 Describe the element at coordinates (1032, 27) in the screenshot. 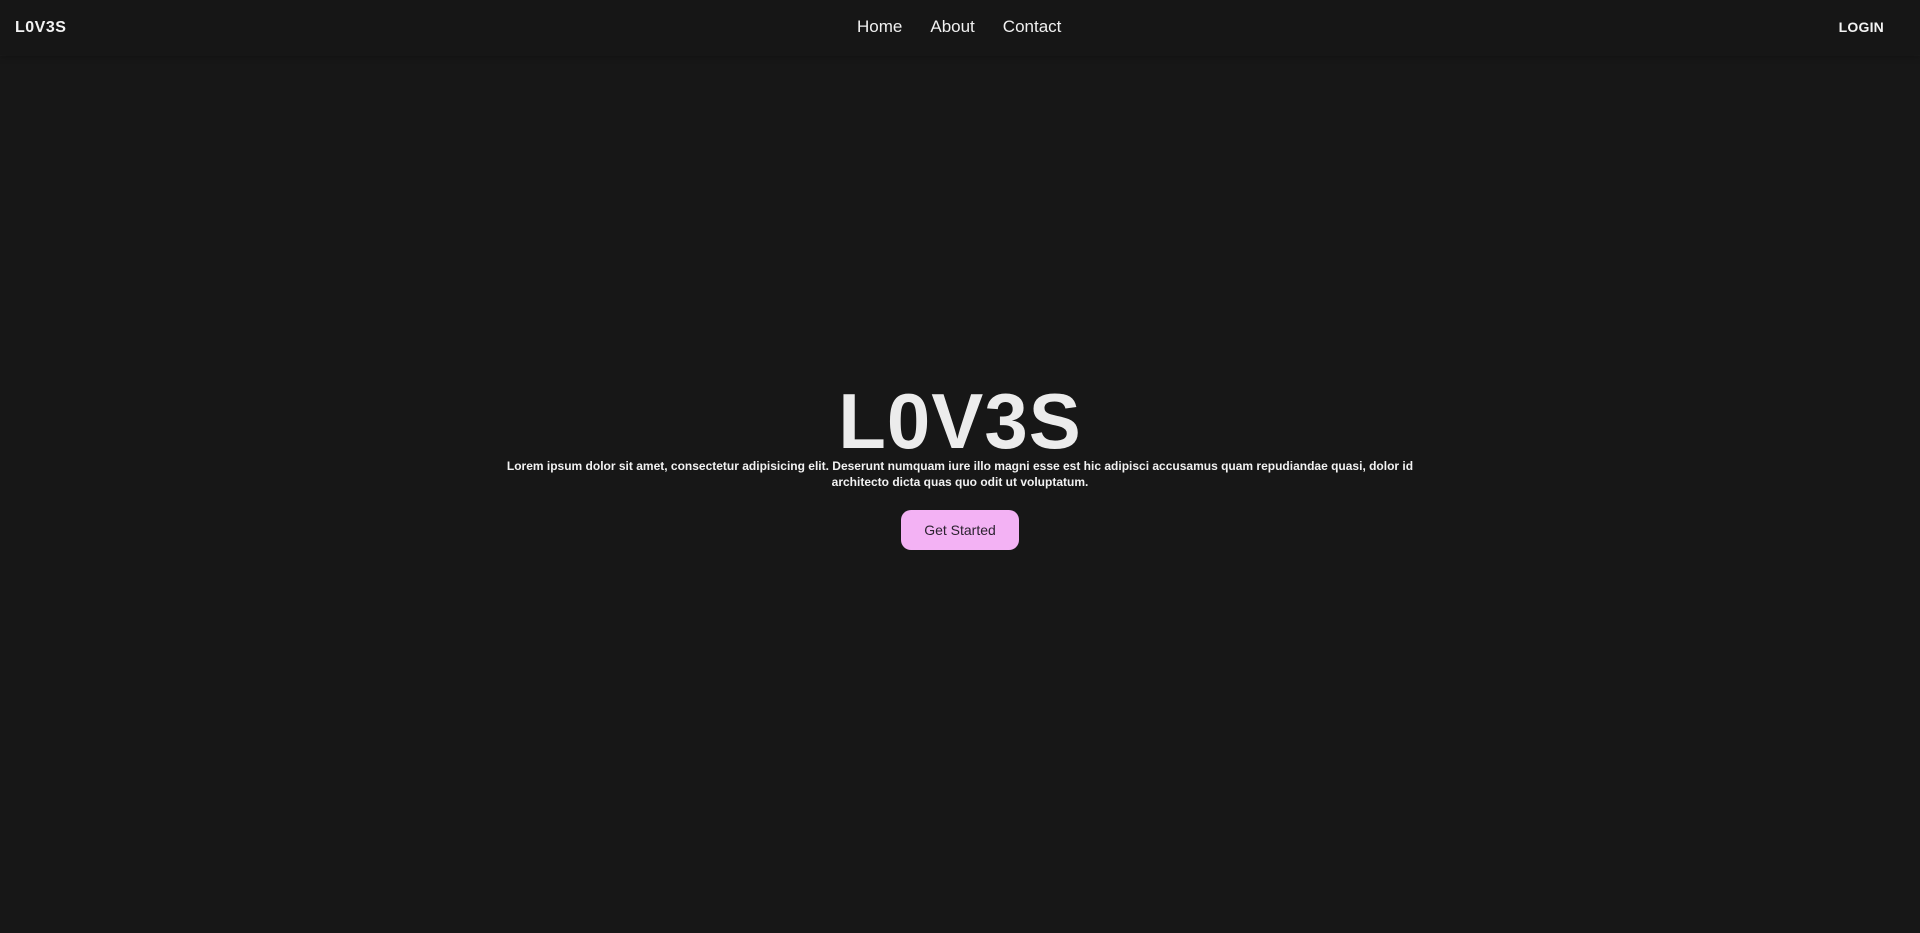

I see `nav-link-contact: Contact` at that location.